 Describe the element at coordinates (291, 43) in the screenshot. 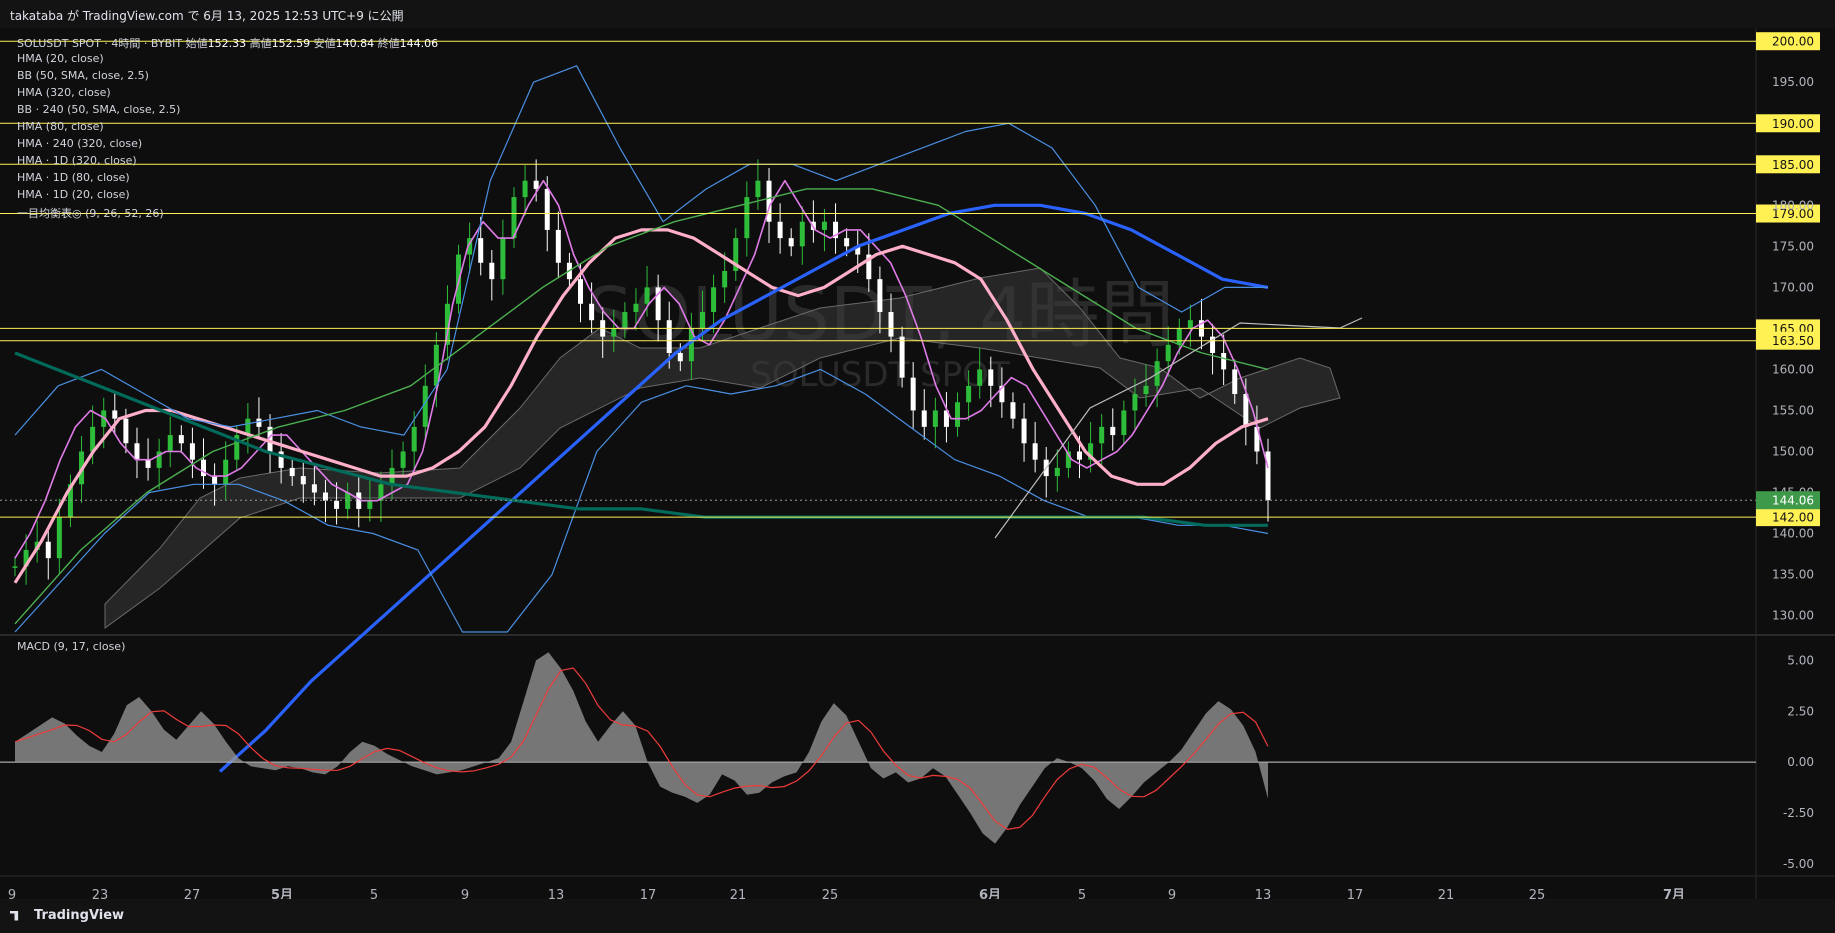

I see `legend-high: 152.59` at that location.